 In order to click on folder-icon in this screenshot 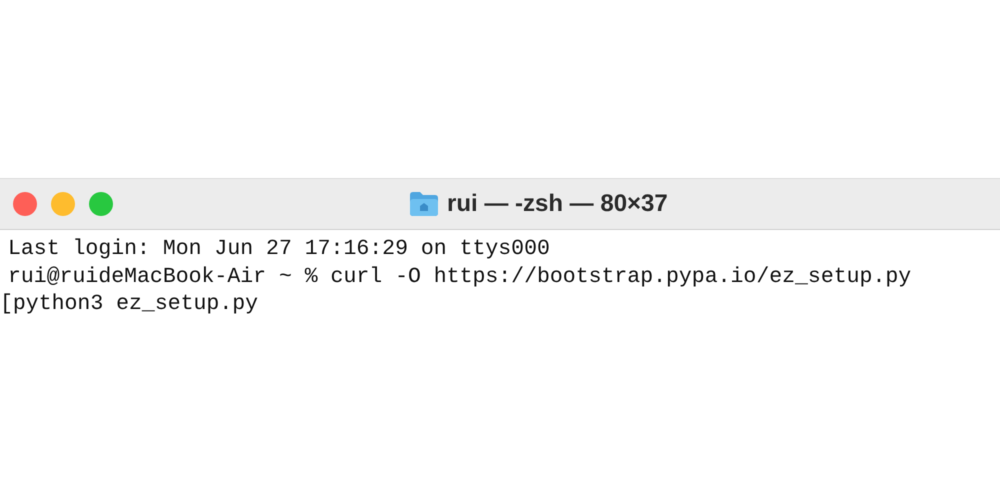, I will do `click(424, 204)`.